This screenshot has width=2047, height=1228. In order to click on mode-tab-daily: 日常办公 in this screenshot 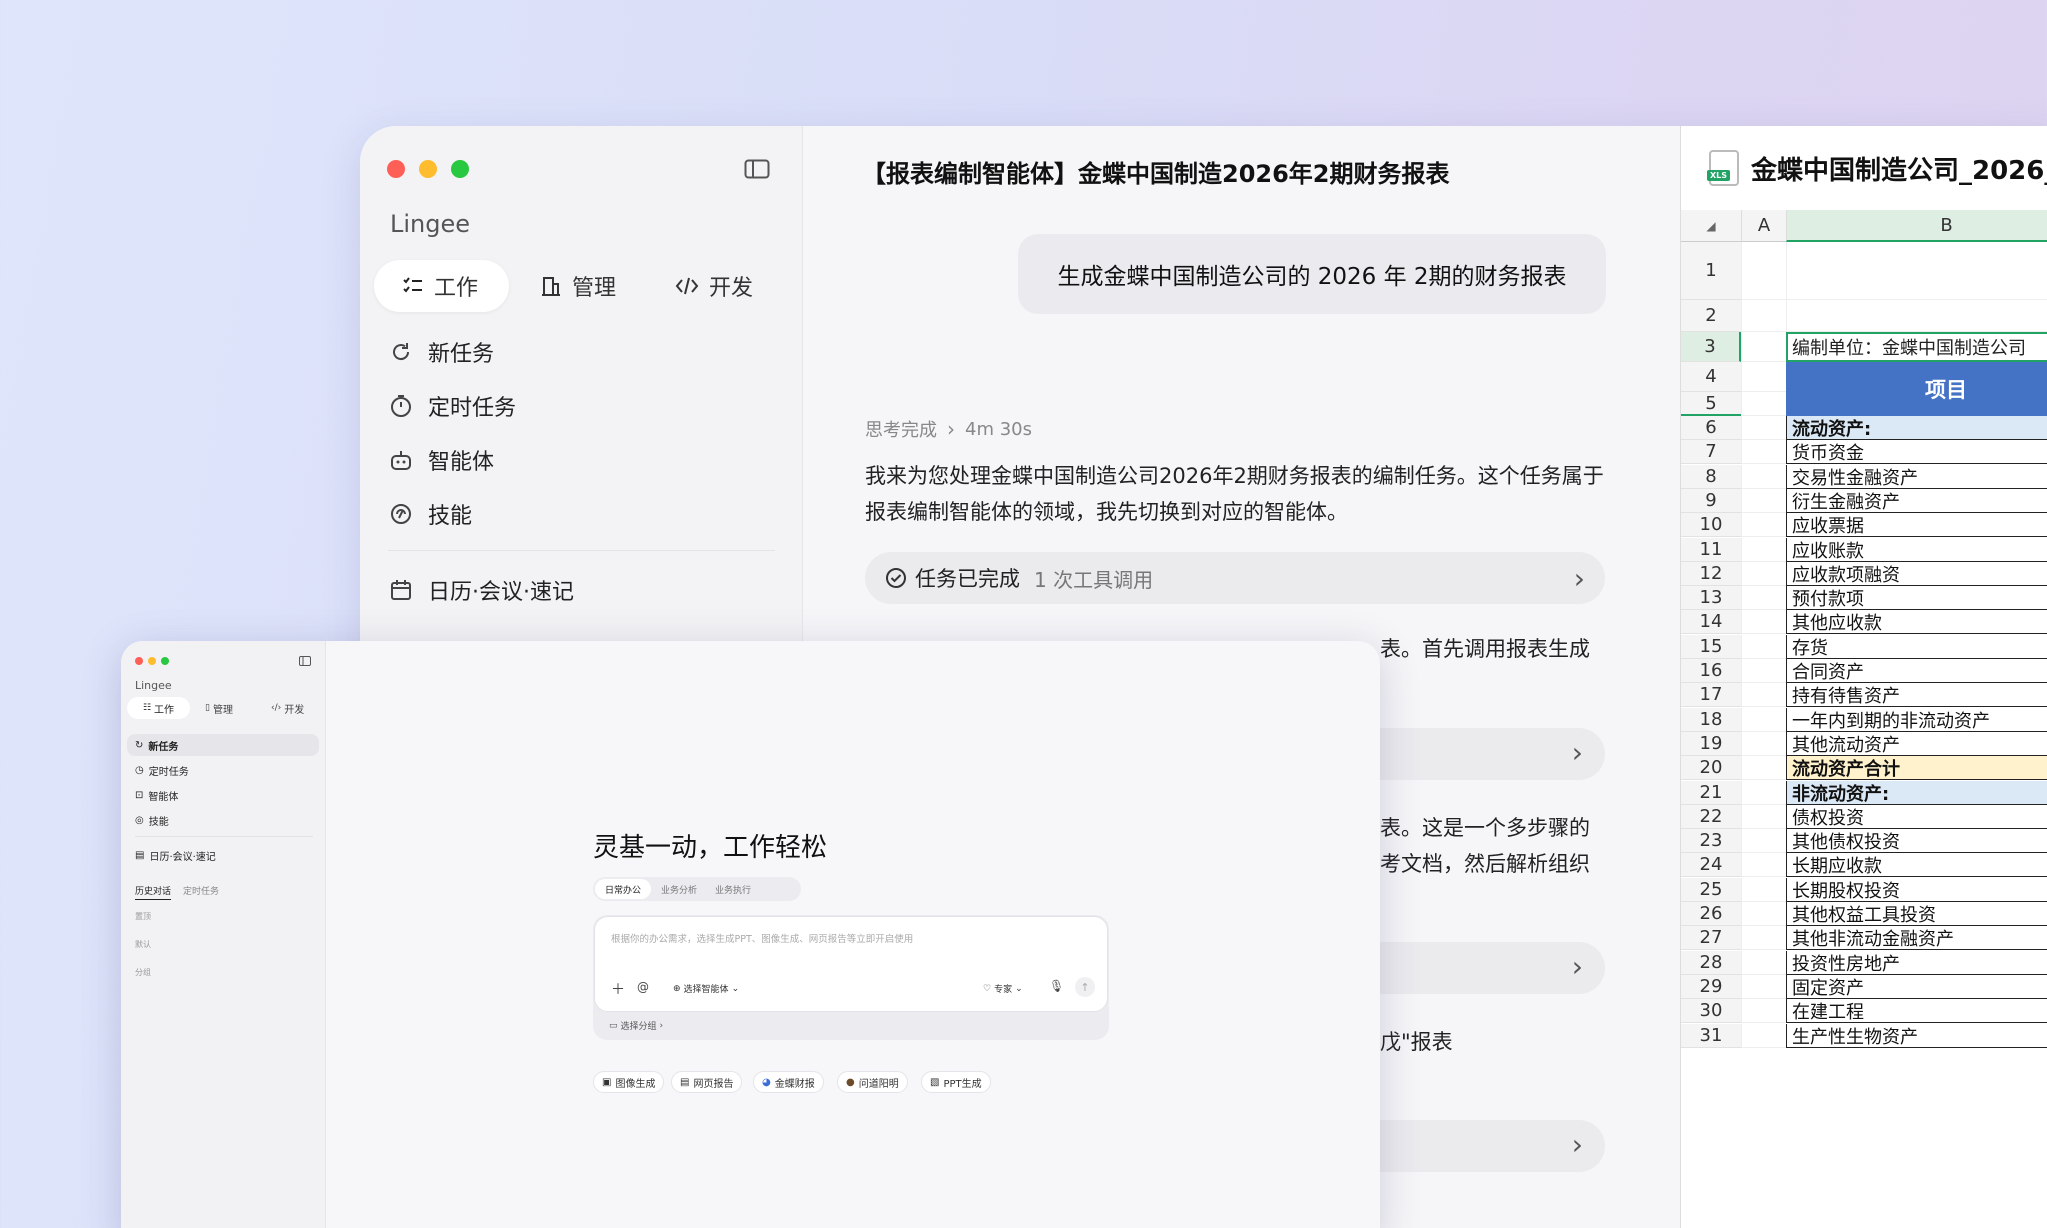, I will do `click(623, 889)`.